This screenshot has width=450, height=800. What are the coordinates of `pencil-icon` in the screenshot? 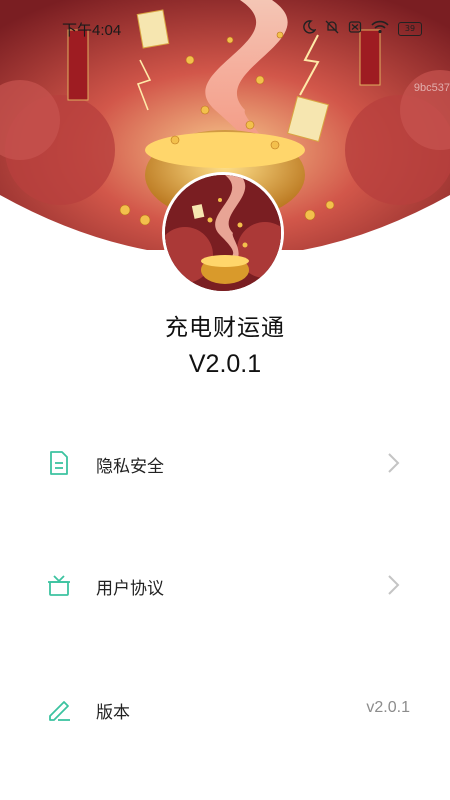 It's located at (59, 709).